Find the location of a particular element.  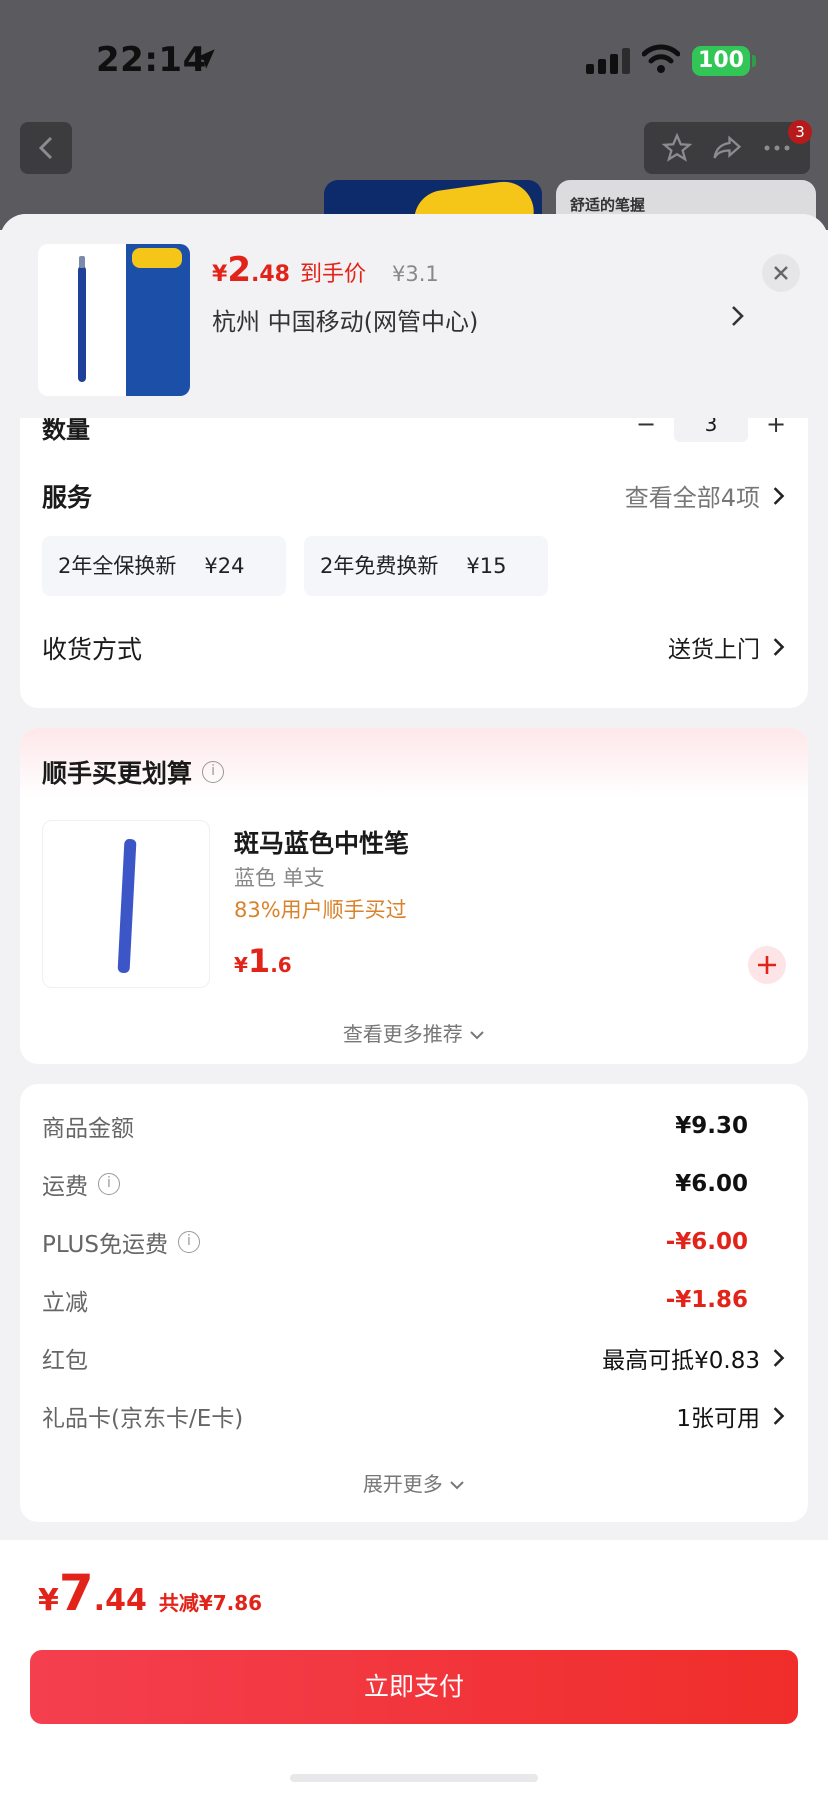

red-packet-row: 红包 最高可抵¥0.83 is located at coordinates (414, 1358).